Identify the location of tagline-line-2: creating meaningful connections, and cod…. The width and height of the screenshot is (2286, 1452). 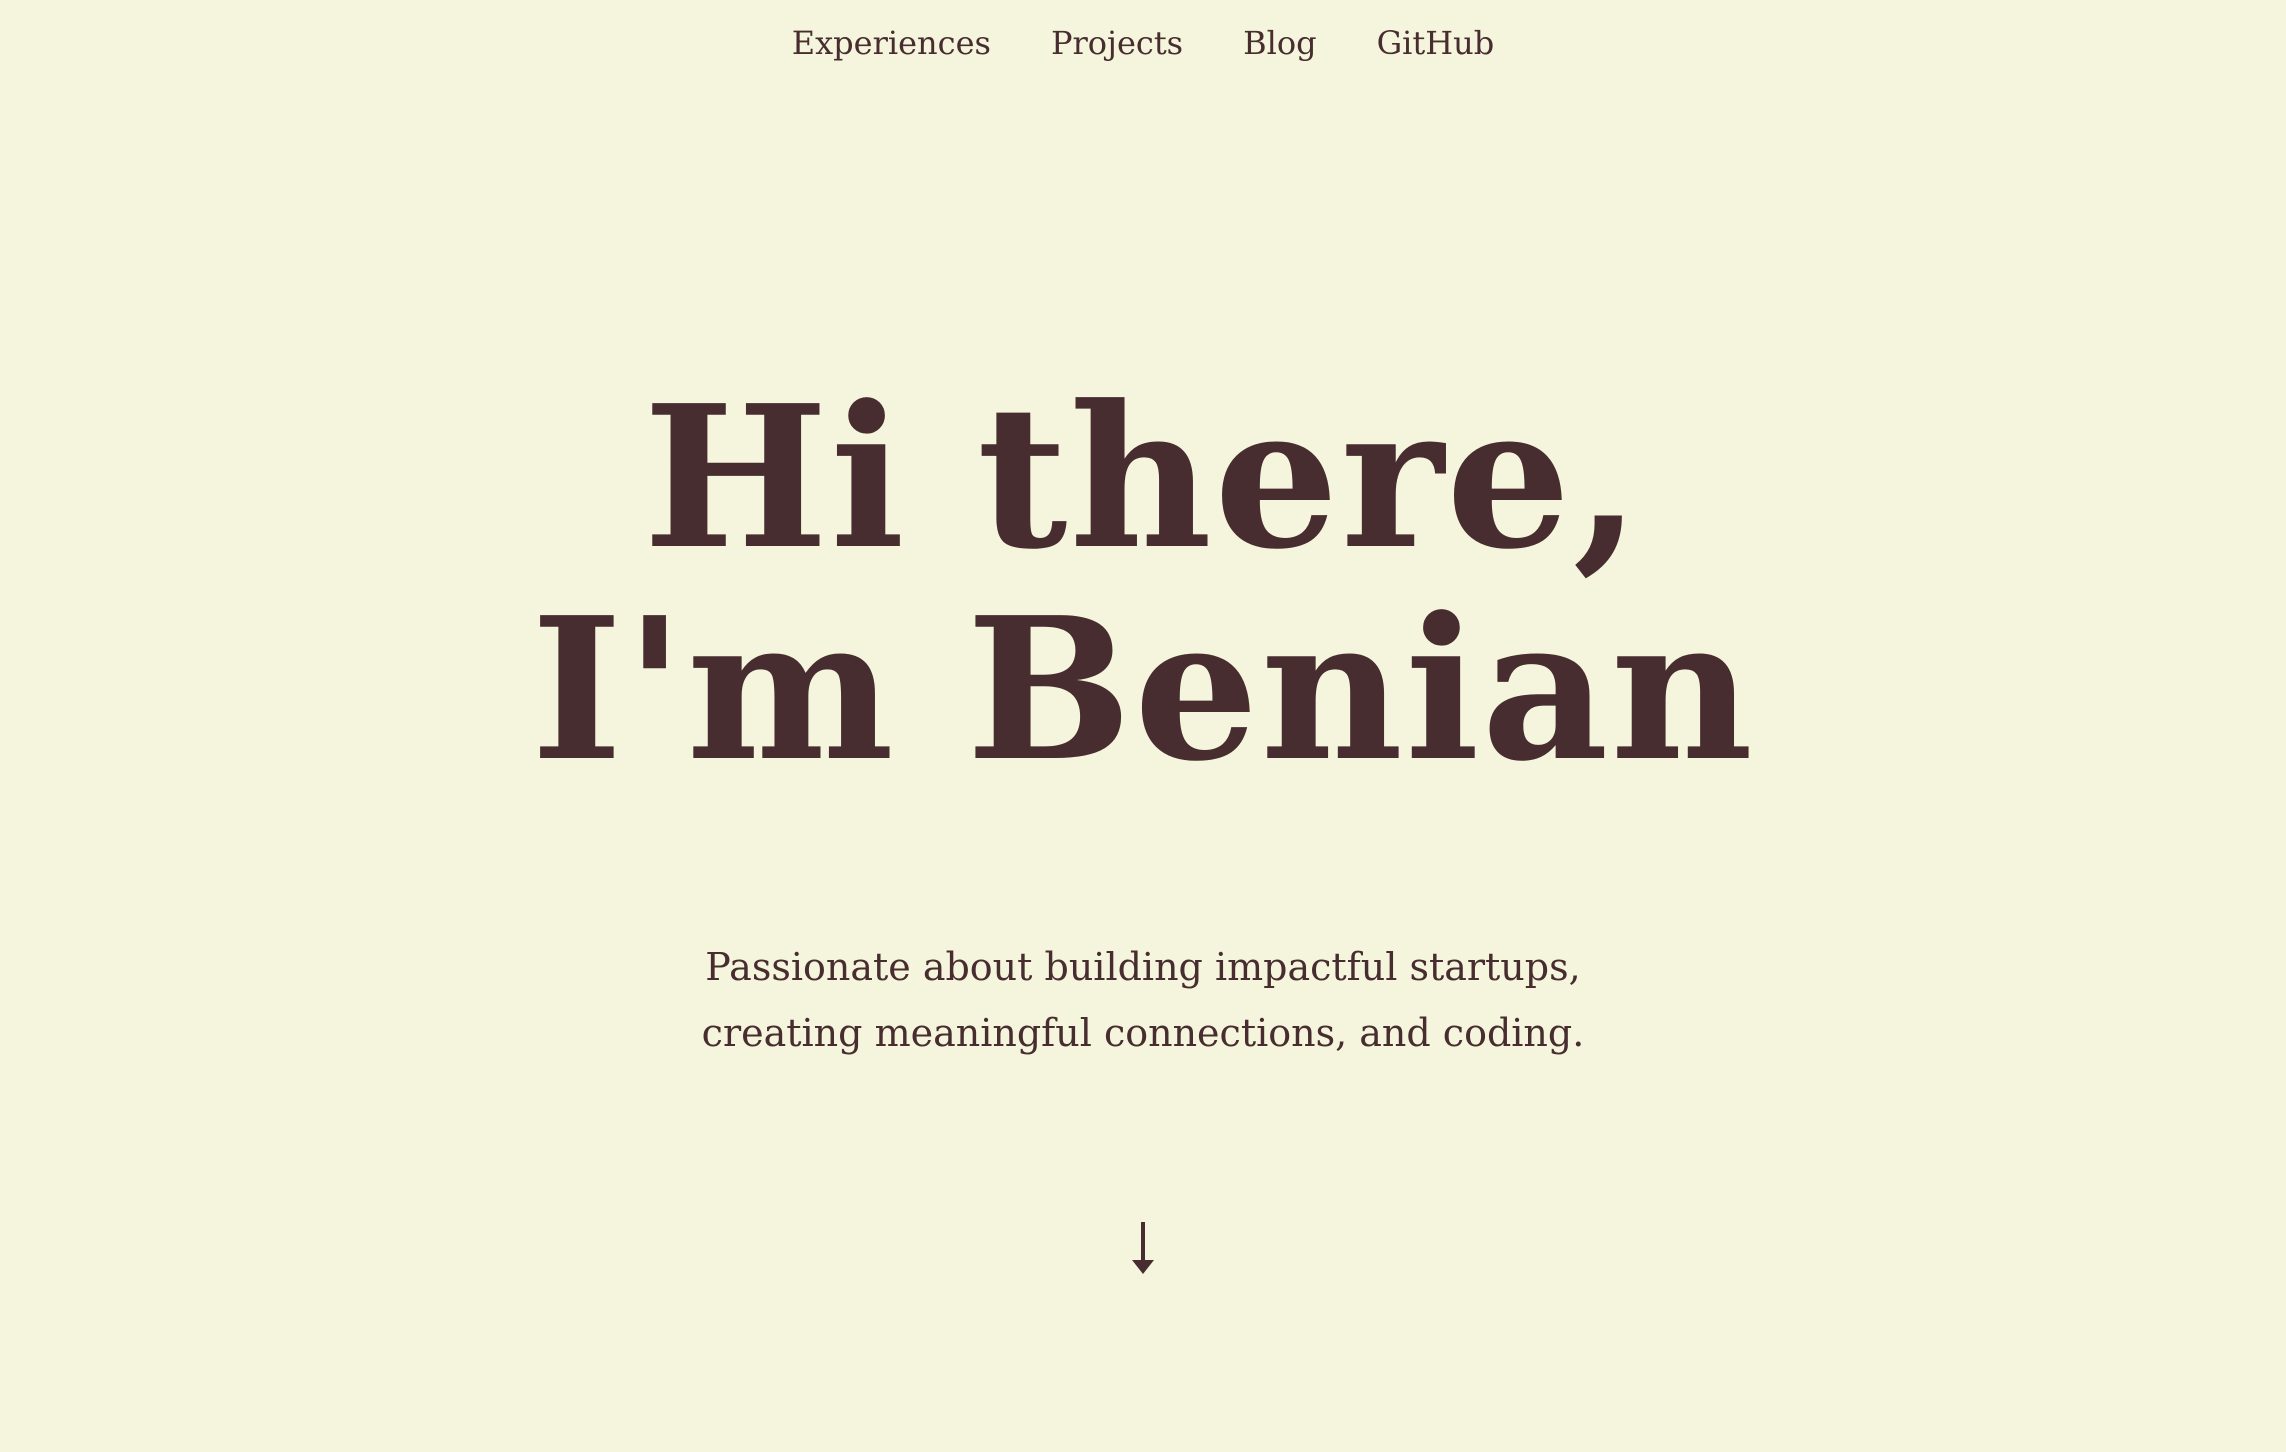
(1143, 1033).